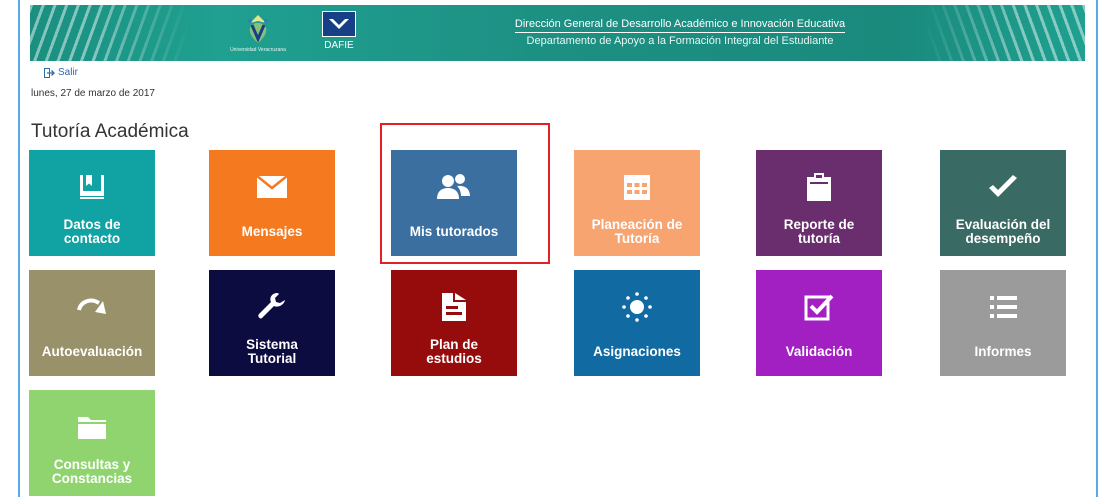 The image size is (1099, 497). What do you see at coordinates (637, 231) in the screenshot?
I see `tile-label: Planeación de Tutoría` at bounding box center [637, 231].